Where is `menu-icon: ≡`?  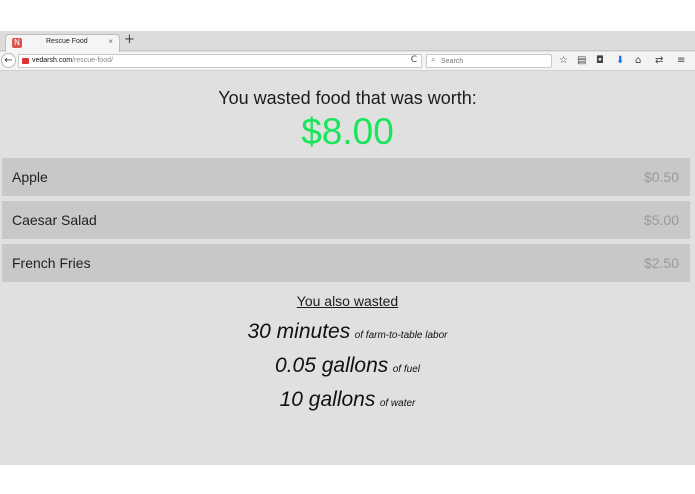 menu-icon: ≡ is located at coordinates (681, 61).